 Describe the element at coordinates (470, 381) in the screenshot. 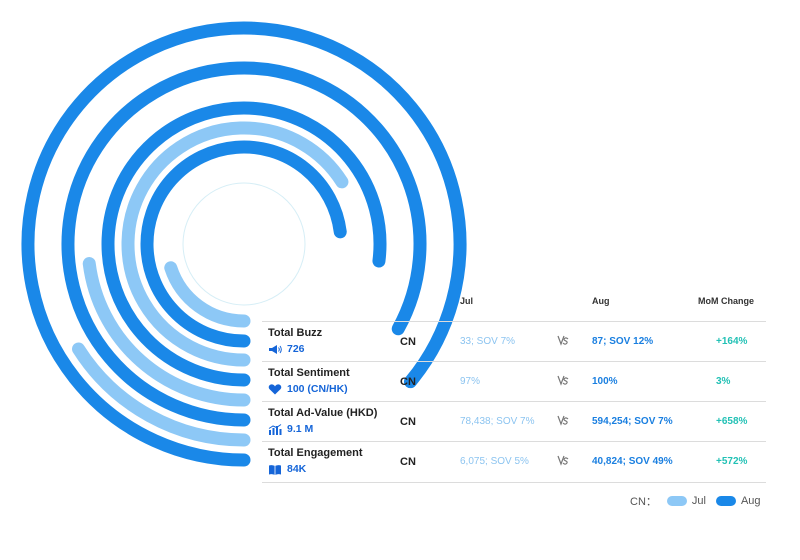

I see `jul-value: 97%` at that location.